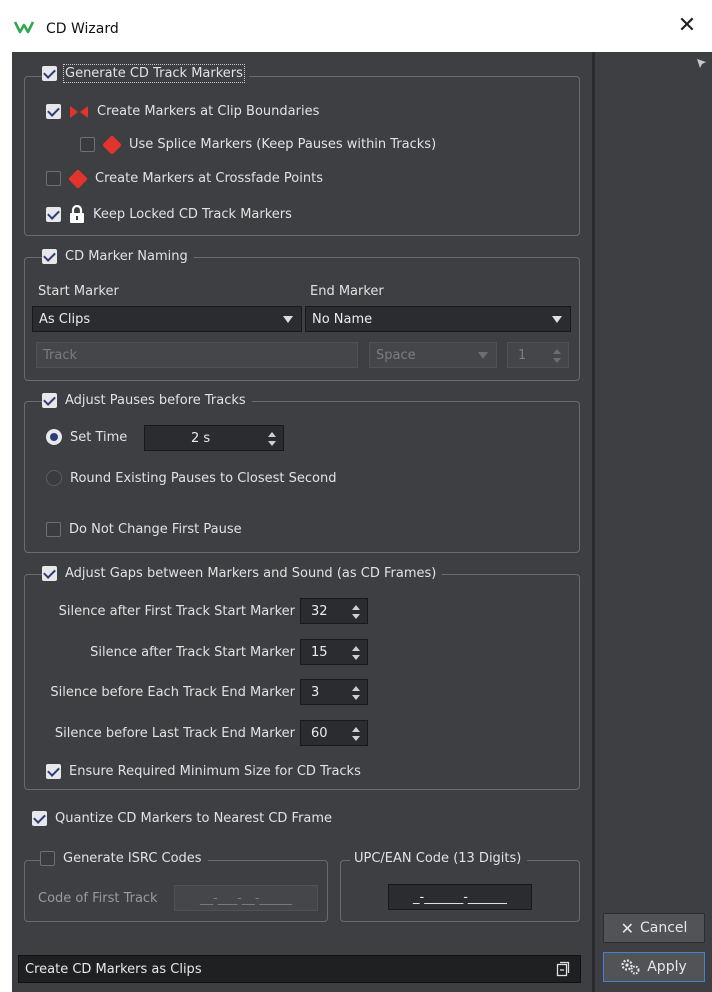 The width and height of the screenshot is (712, 992). I want to click on first-track-code-label: Code of First Track, so click(98, 898).